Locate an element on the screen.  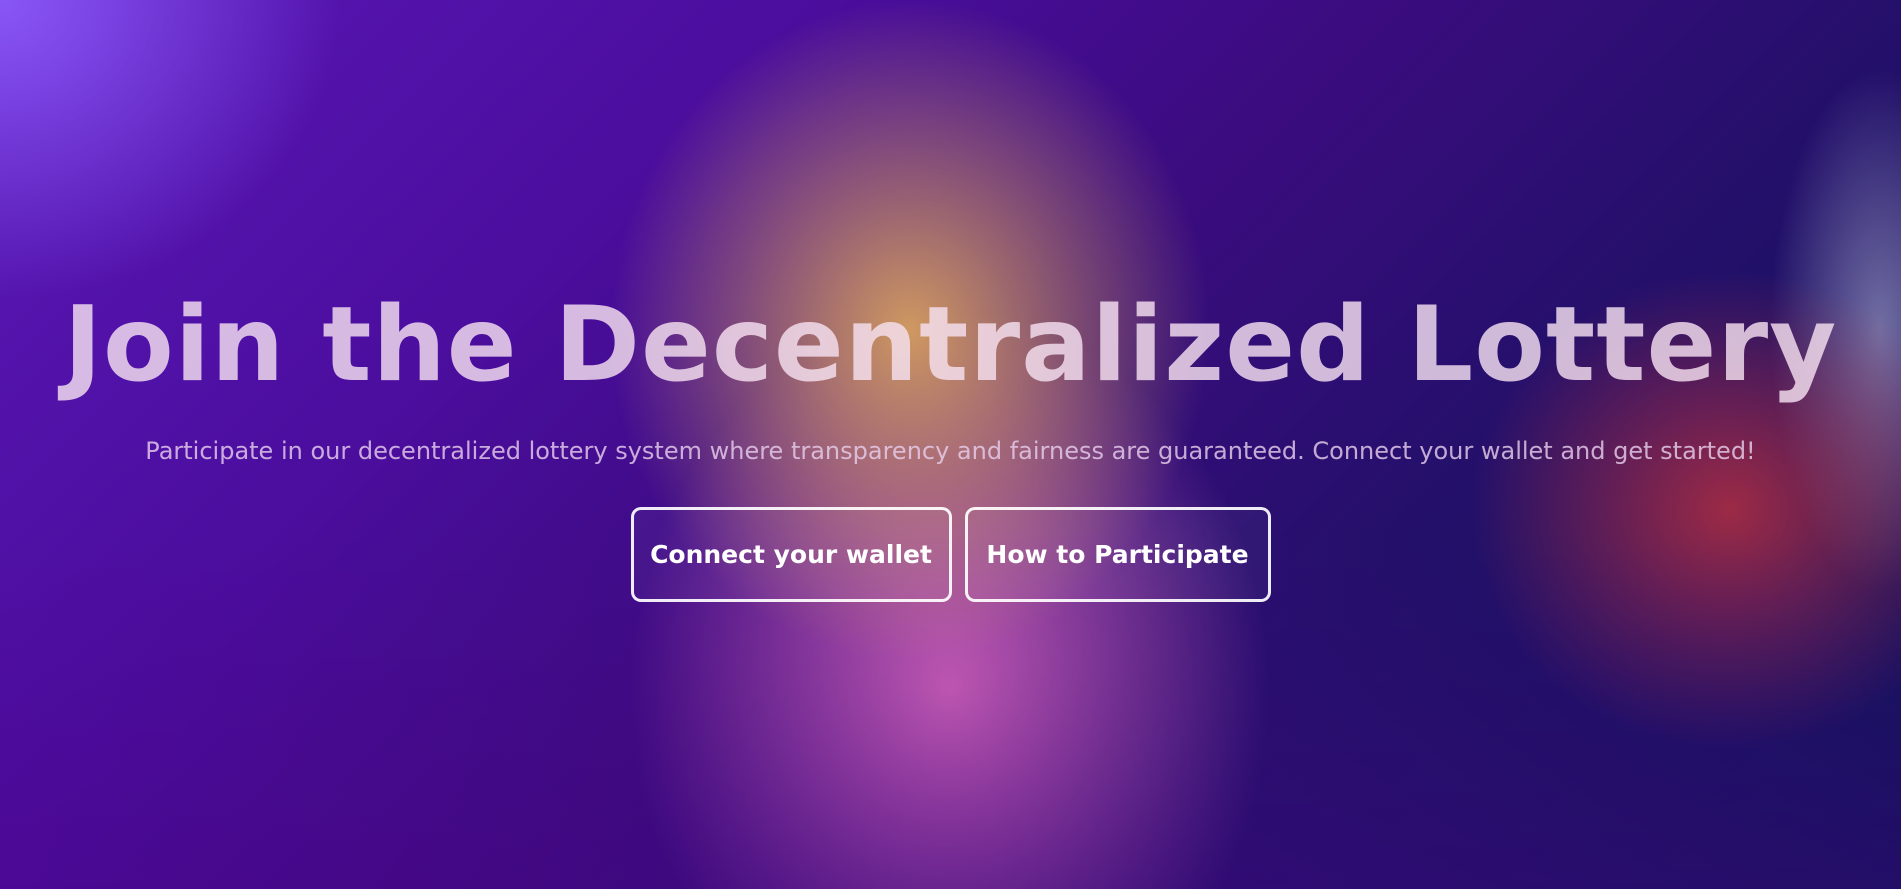
hero-actions: Connect your wallet How to Participate is located at coordinates (950, 554).